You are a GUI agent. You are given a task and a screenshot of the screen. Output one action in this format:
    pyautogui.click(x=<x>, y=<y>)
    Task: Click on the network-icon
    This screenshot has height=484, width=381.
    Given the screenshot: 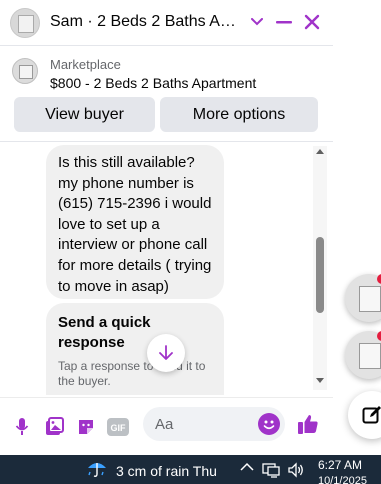 What is the action you would take?
    pyautogui.click(x=271, y=470)
    